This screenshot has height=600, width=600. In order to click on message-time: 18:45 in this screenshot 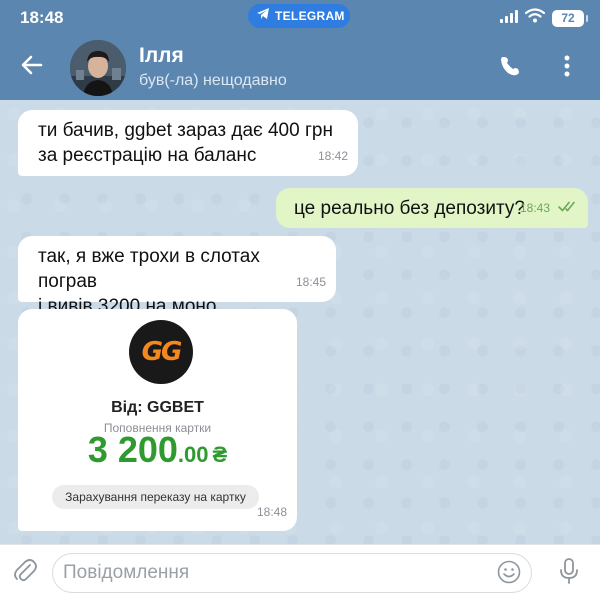, I will do `click(310, 282)`.